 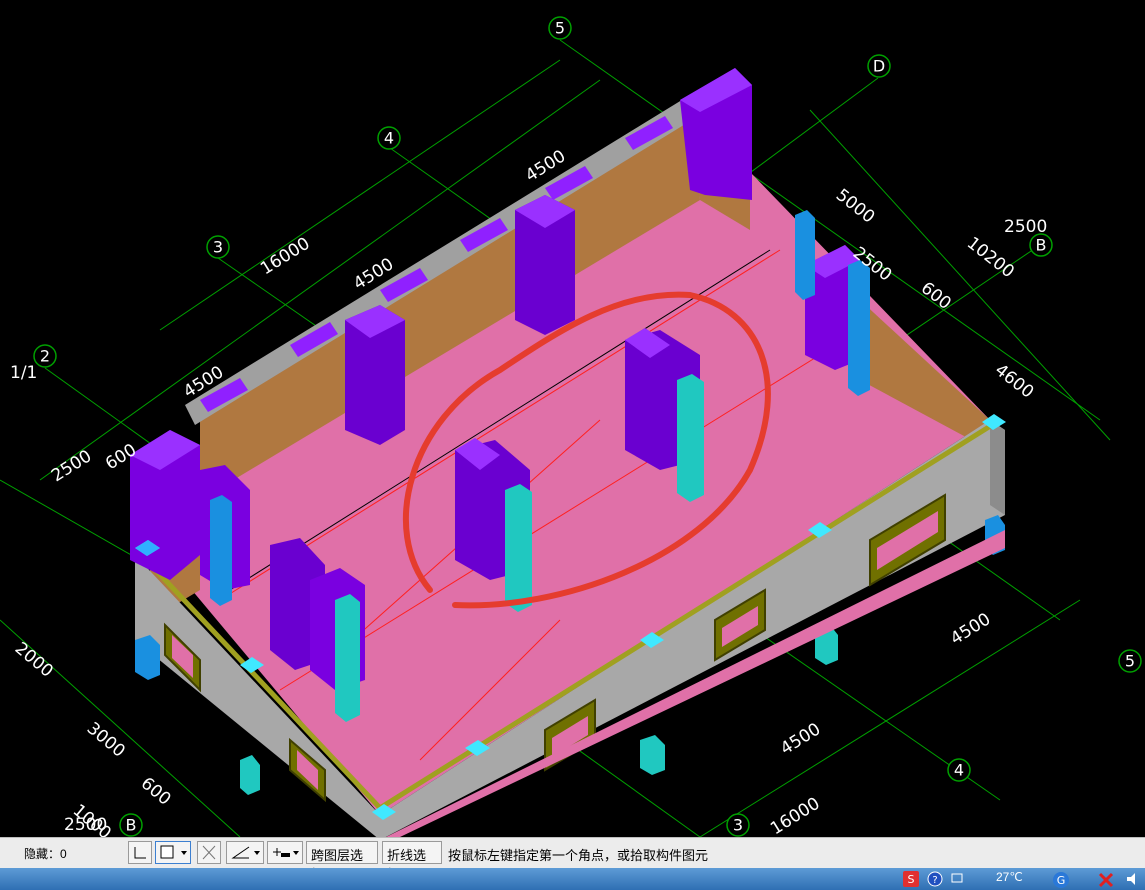 What do you see at coordinates (156, 792) in the screenshot?
I see `dim-left-4: 600` at bounding box center [156, 792].